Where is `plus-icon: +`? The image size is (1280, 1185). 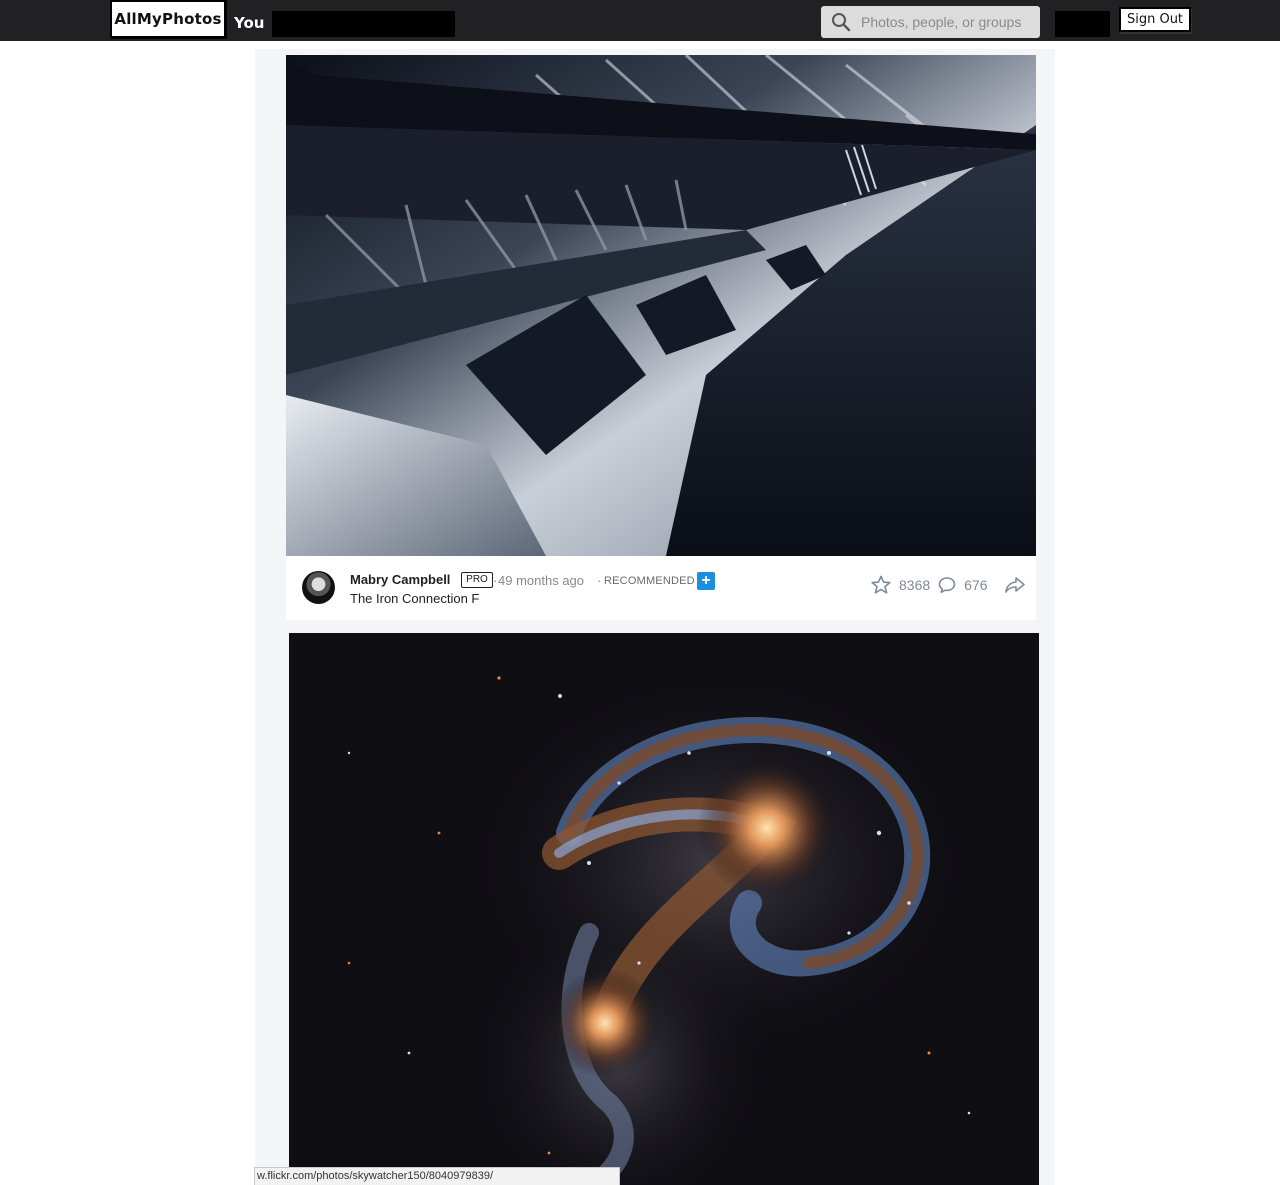 plus-icon: + is located at coordinates (706, 581).